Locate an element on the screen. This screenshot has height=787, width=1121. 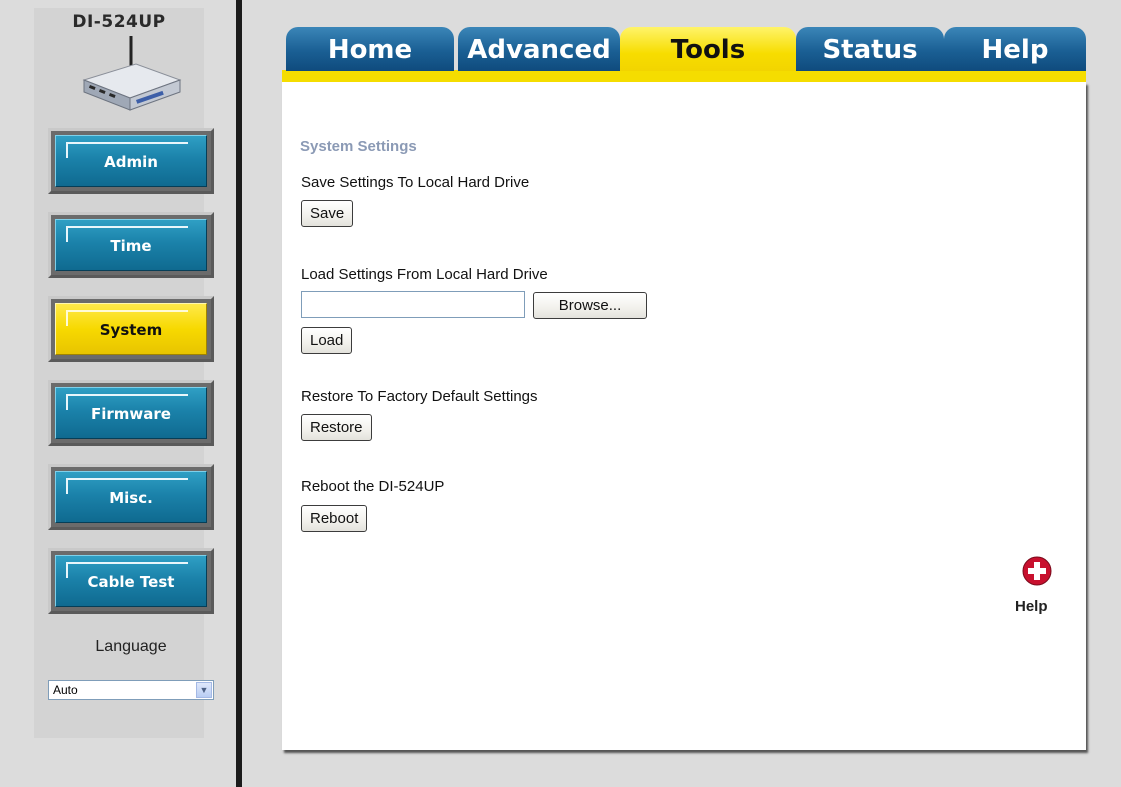
chevron-down-icon: ▼ is located at coordinates (204, 690).